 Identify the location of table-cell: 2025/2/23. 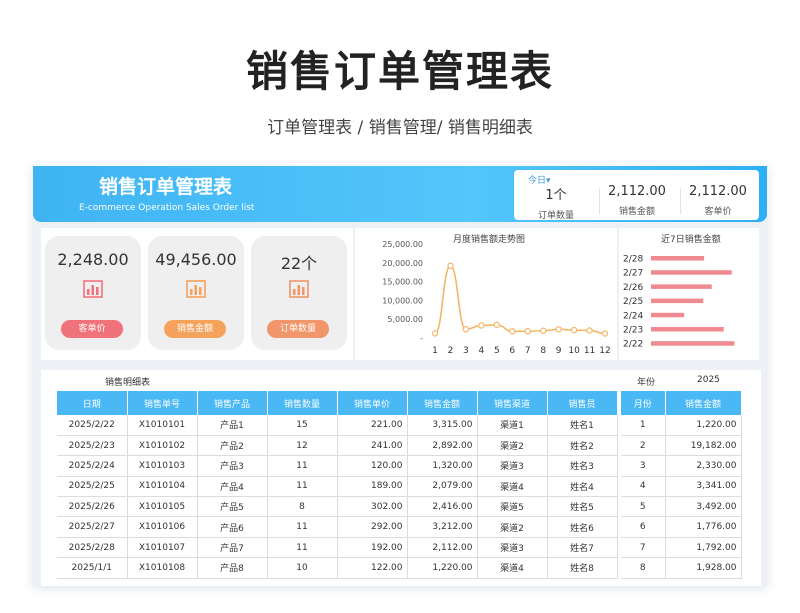
(92, 446).